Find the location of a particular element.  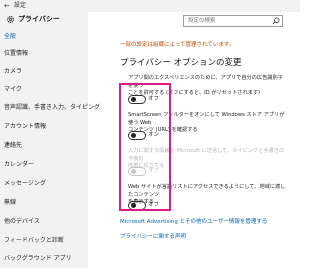

sidebar-item-location: 位置情報 is located at coordinates (44, 54).